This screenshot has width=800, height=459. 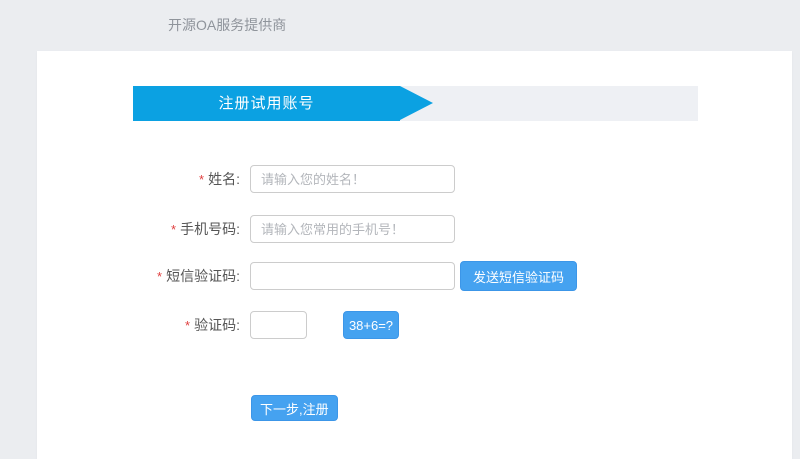 I want to click on captcha-label-text: 验证码:, so click(x=217, y=325).